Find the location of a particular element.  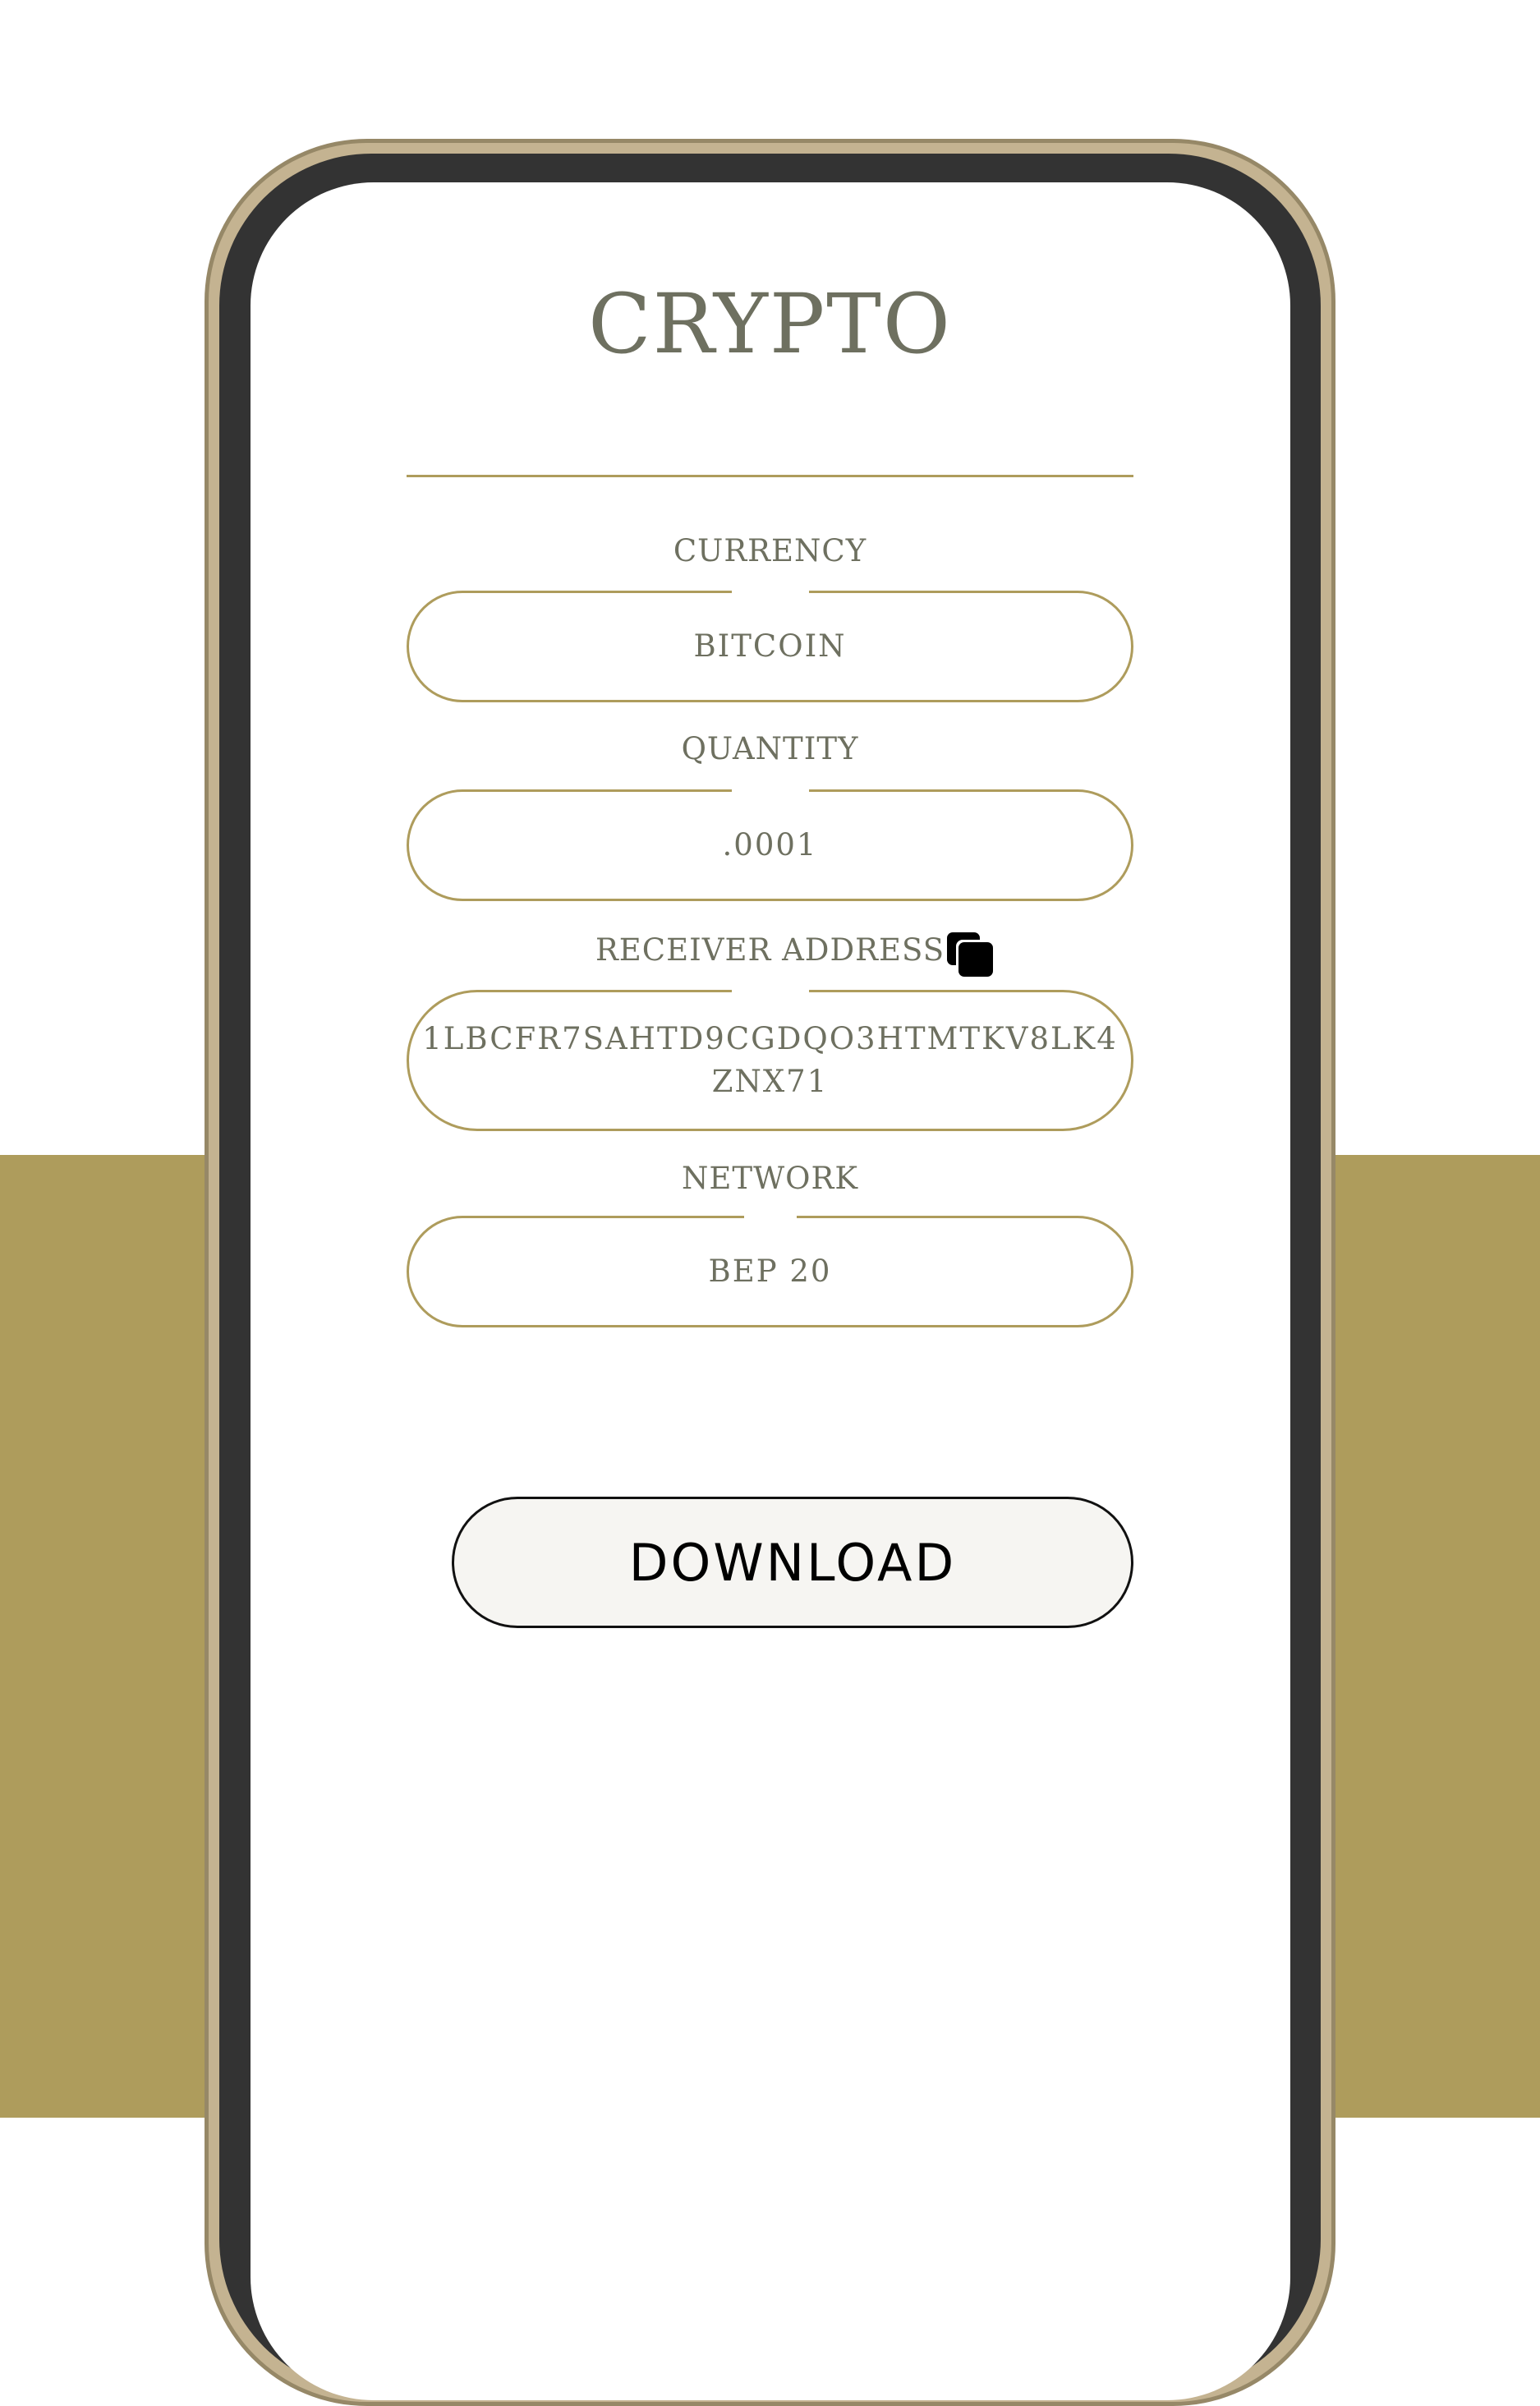

receiver-address-label-notch is located at coordinates (770, 991).